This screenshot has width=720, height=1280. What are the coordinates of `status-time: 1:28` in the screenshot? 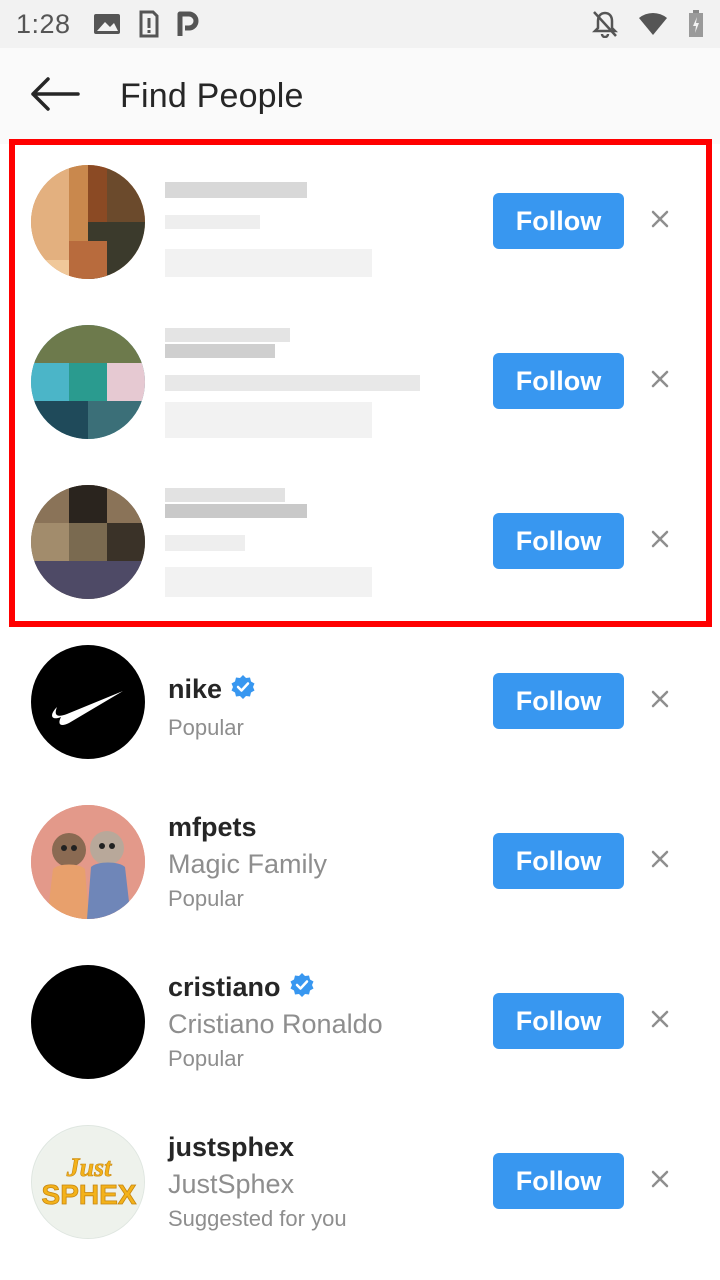 It's located at (43, 23).